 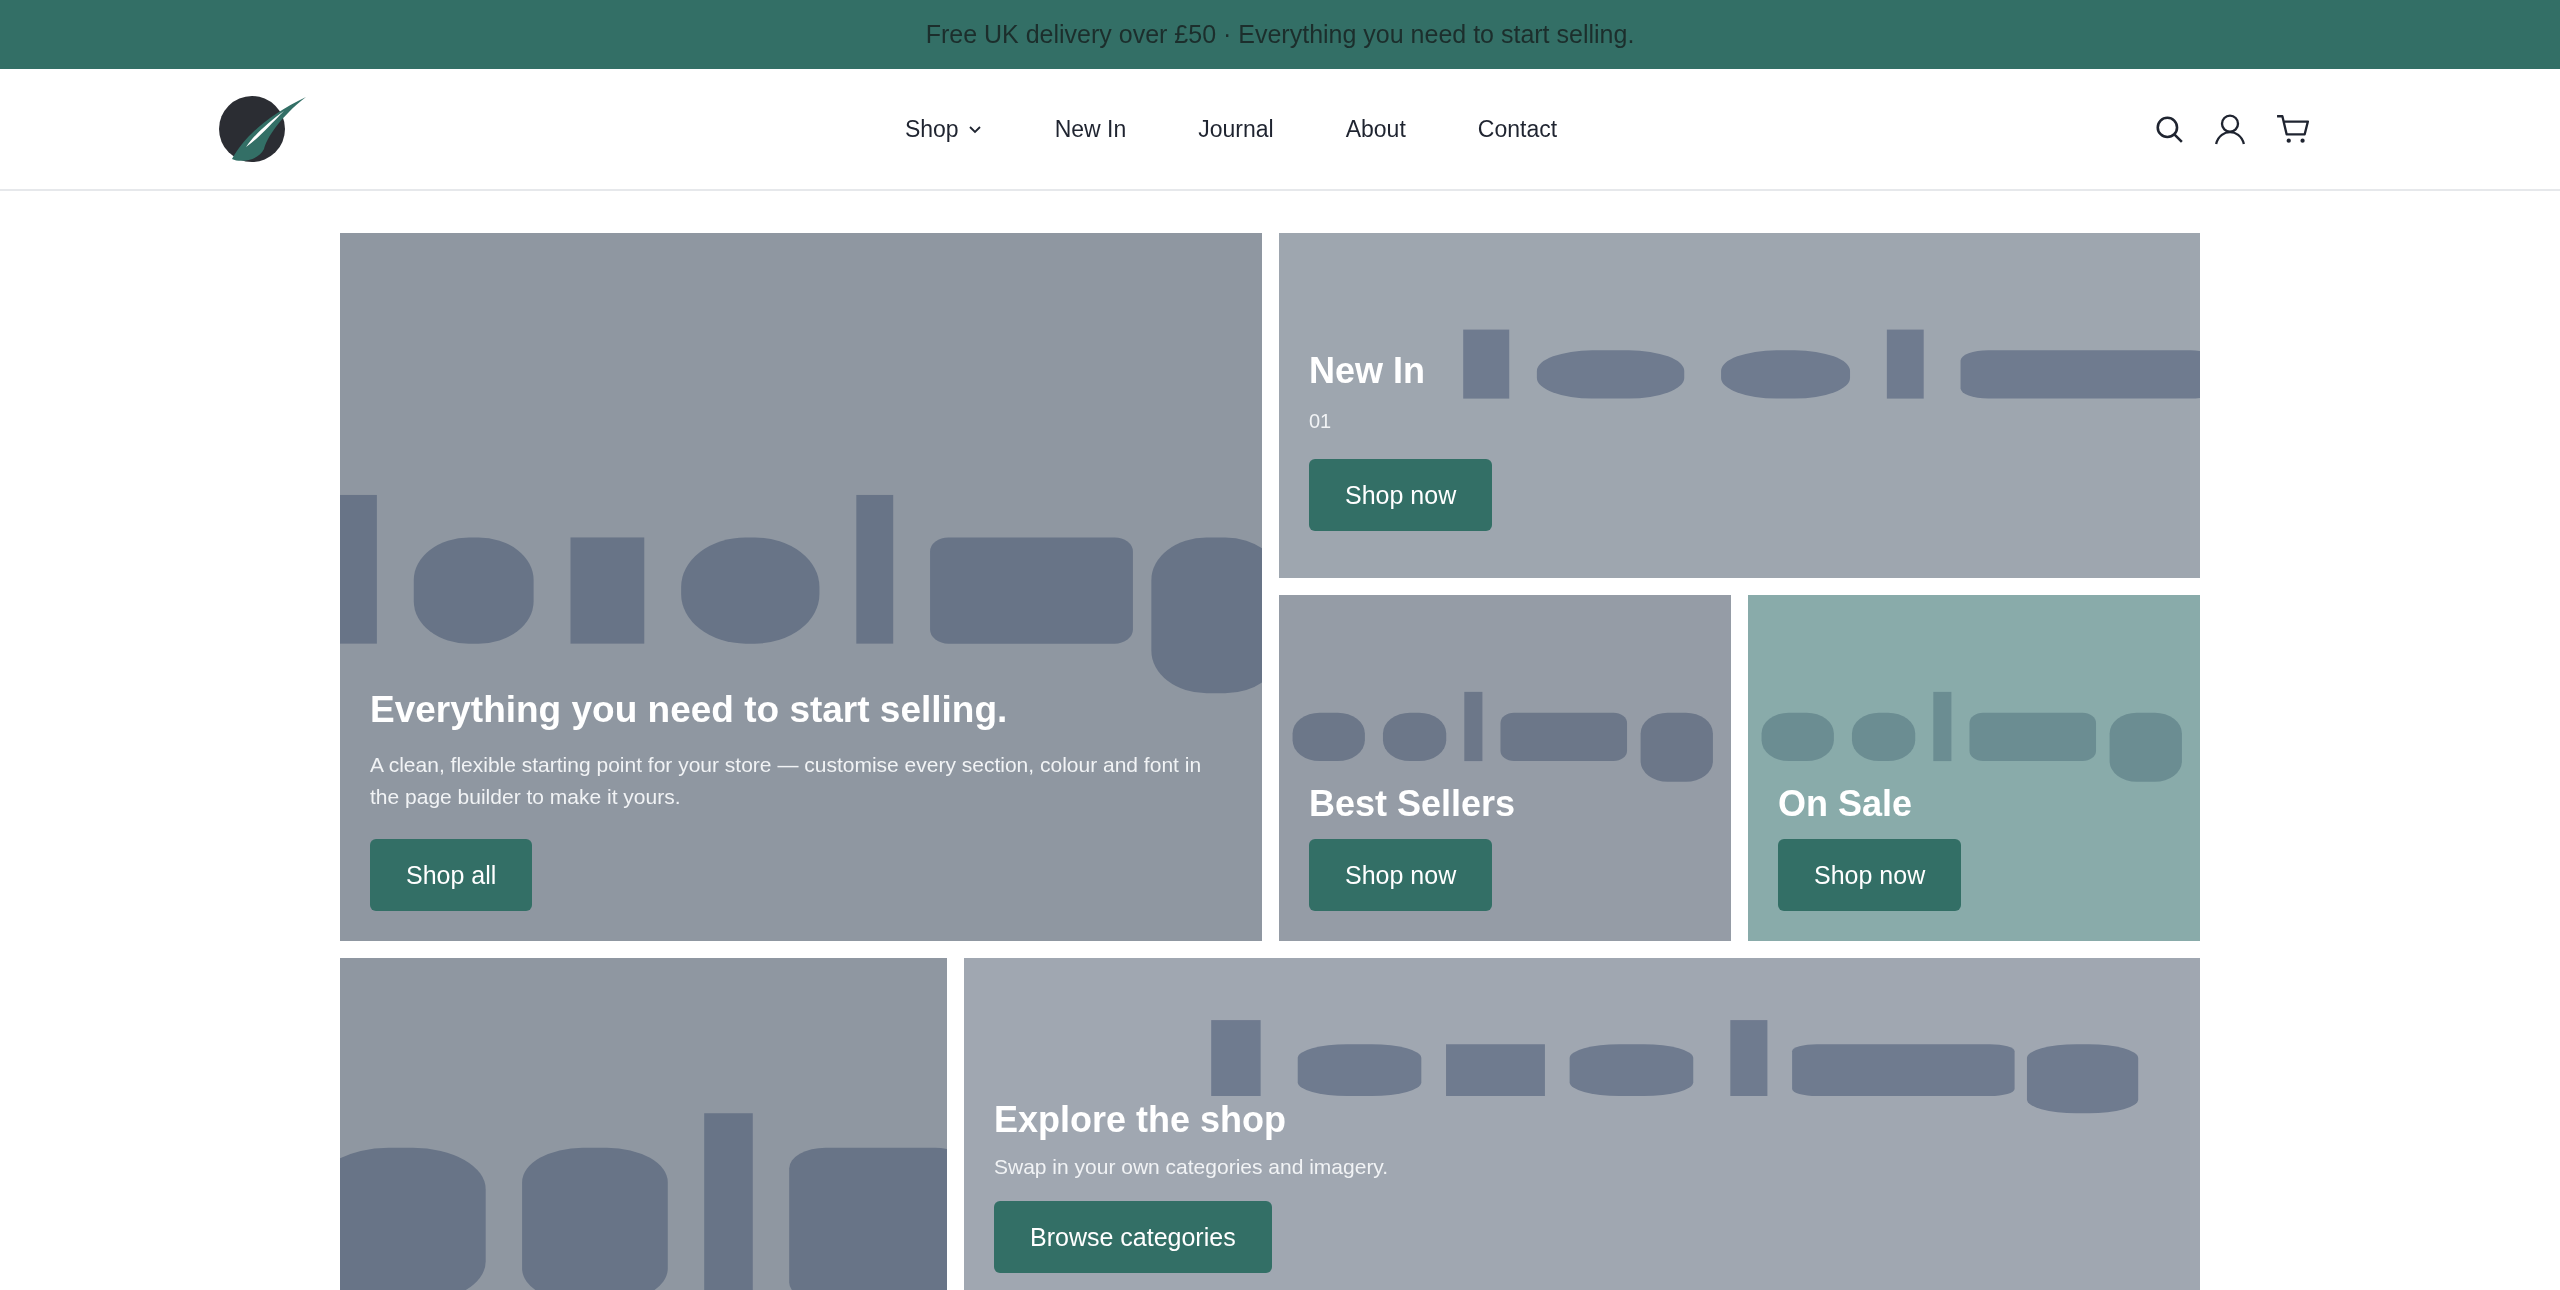 I want to click on nav-link: Shop, so click(x=943, y=129).